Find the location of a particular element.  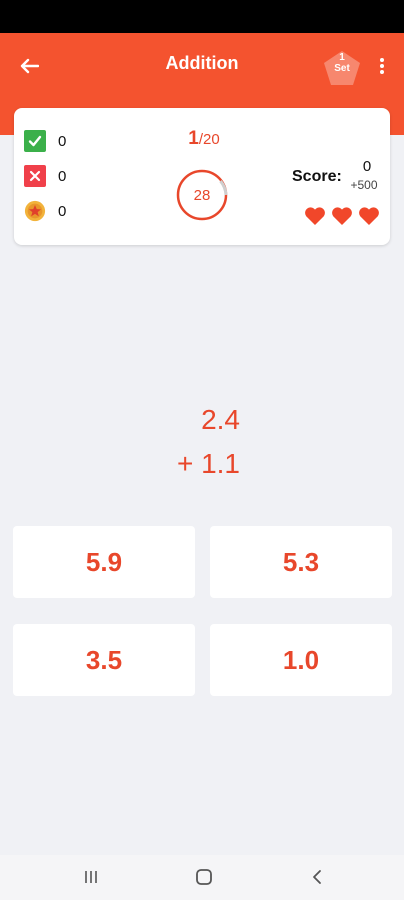

answer-option-4: 1.0 is located at coordinates (301, 660).